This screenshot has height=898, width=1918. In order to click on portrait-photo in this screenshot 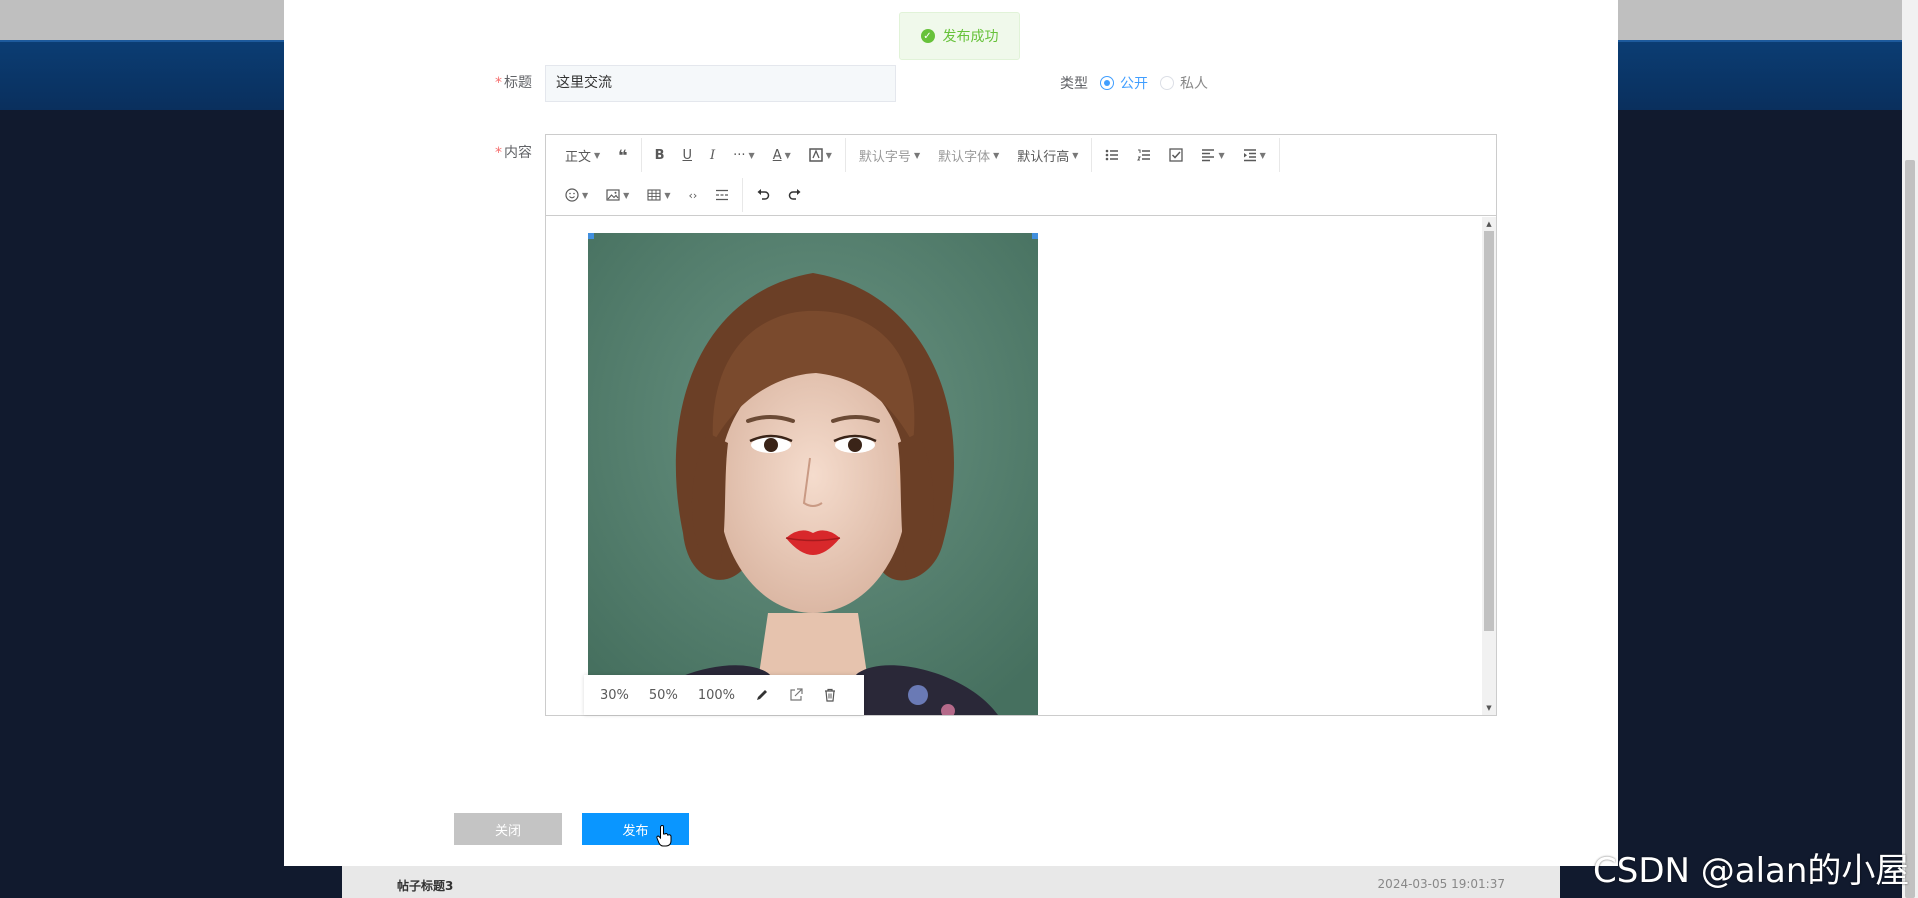, I will do `click(813, 474)`.